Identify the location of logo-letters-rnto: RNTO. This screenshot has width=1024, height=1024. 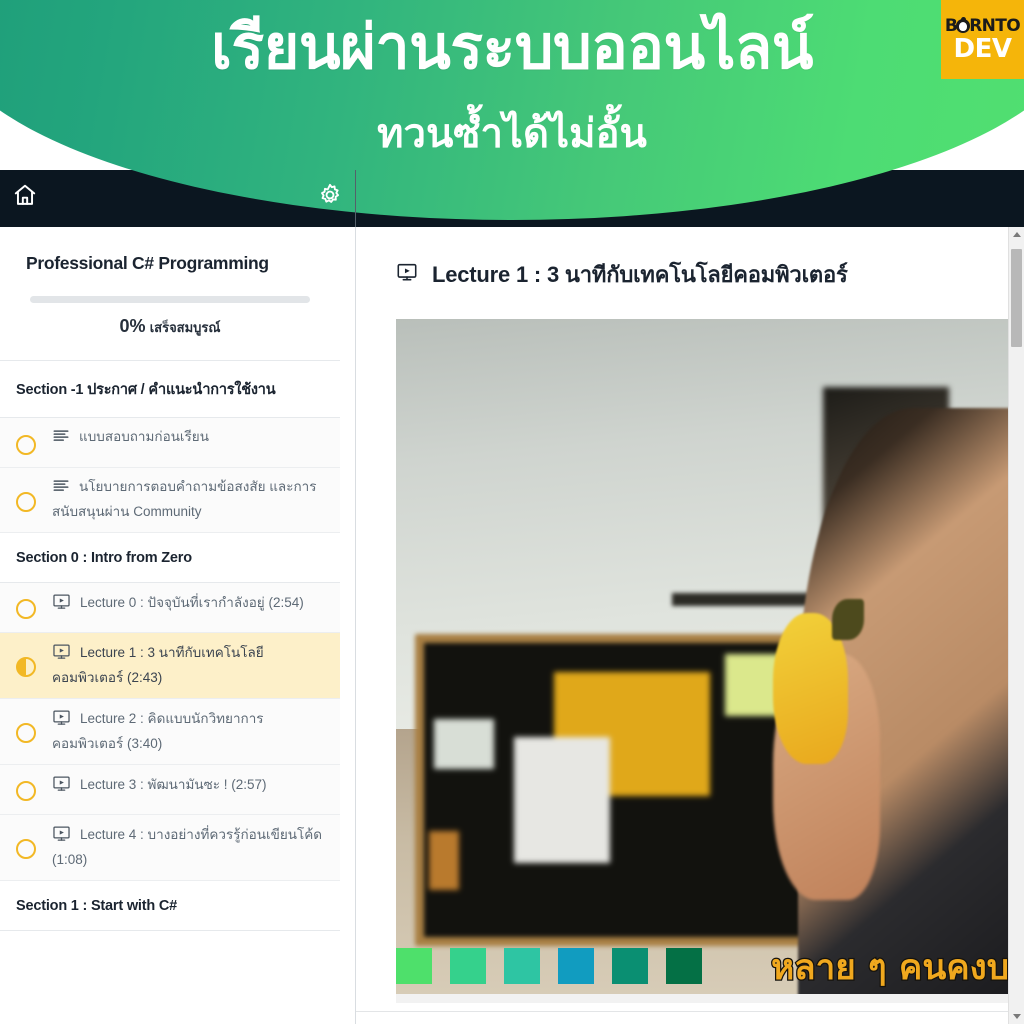
(995, 26).